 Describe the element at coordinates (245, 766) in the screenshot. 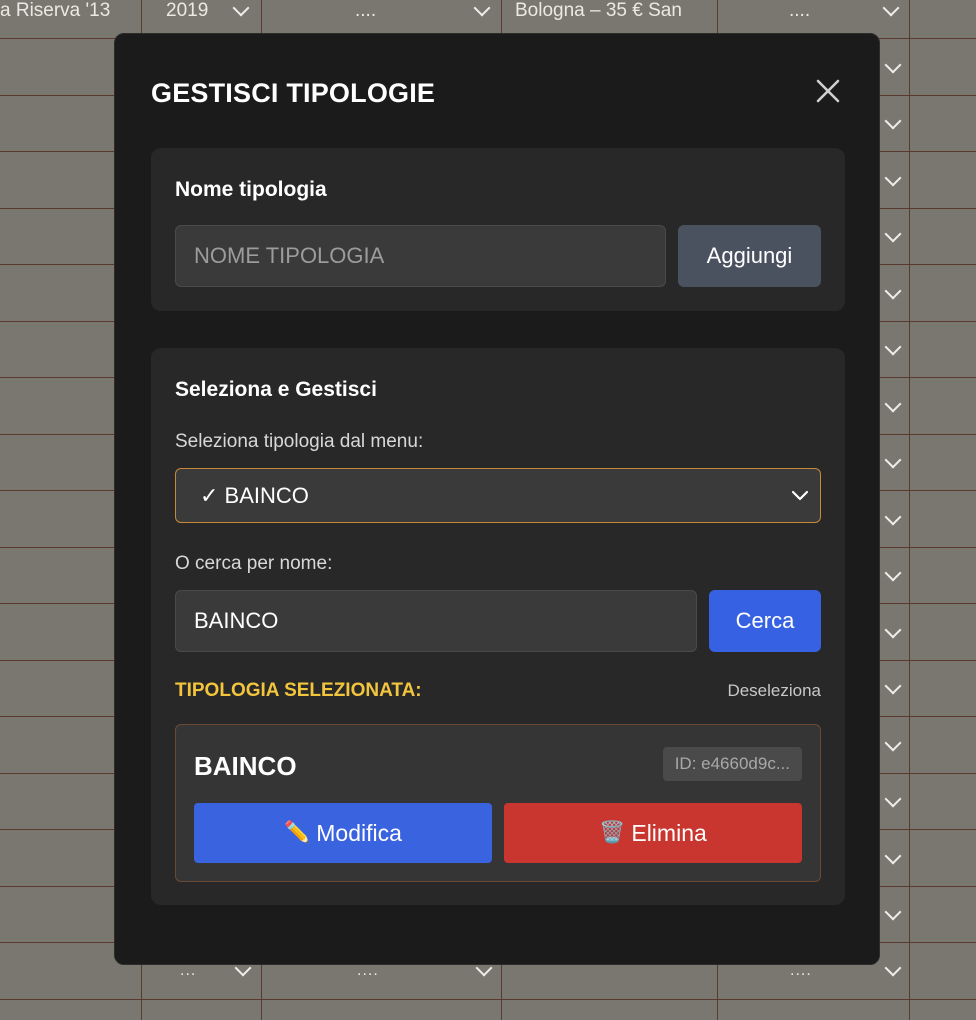

I see `selected-type-name: BAINCO` at that location.